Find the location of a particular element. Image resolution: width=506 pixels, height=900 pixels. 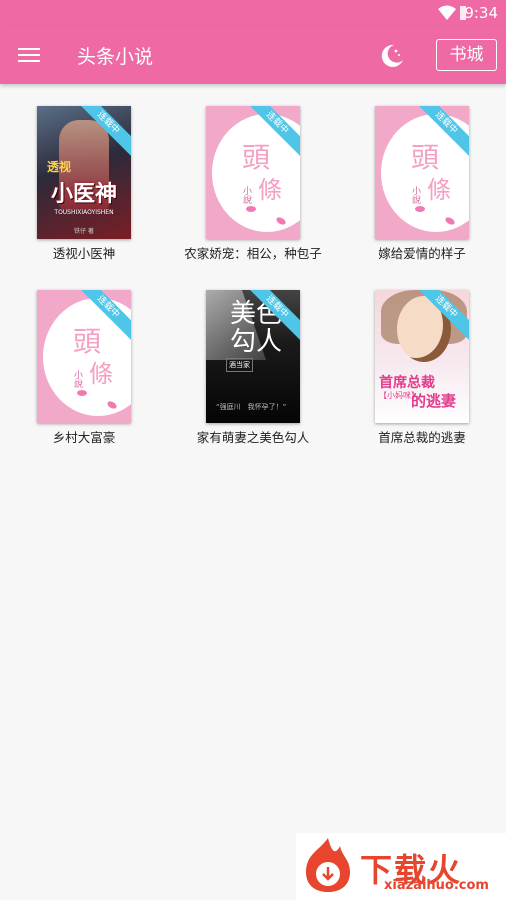

book-item: 頭 條 小說 连载中 嫁给爱情的样子 is located at coordinates (422, 172).